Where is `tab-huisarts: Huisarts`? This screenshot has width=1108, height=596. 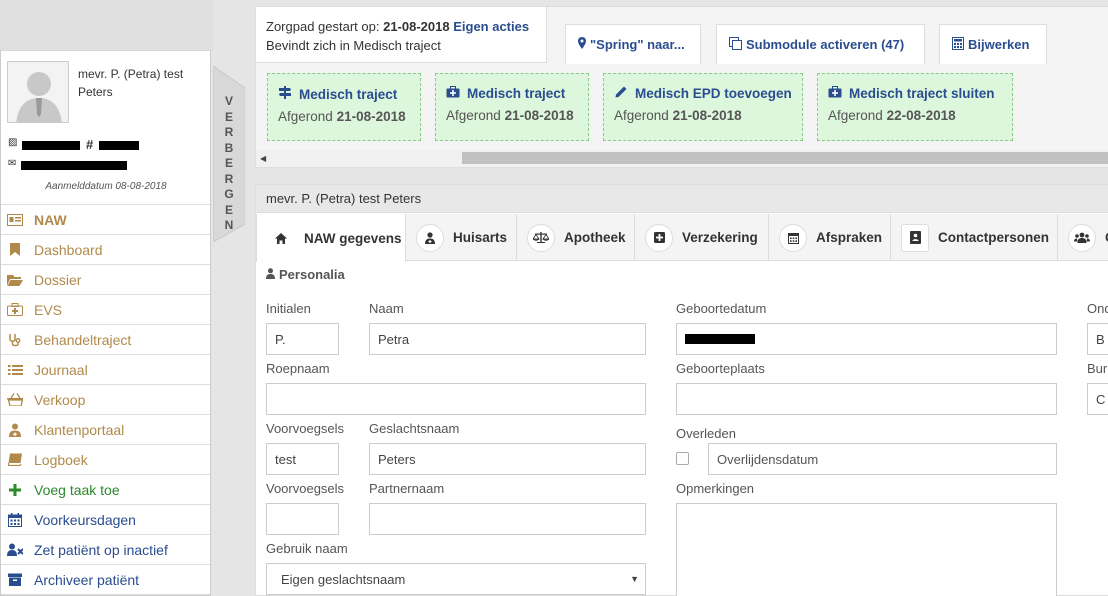
tab-huisarts: Huisarts is located at coordinates (461, 237).